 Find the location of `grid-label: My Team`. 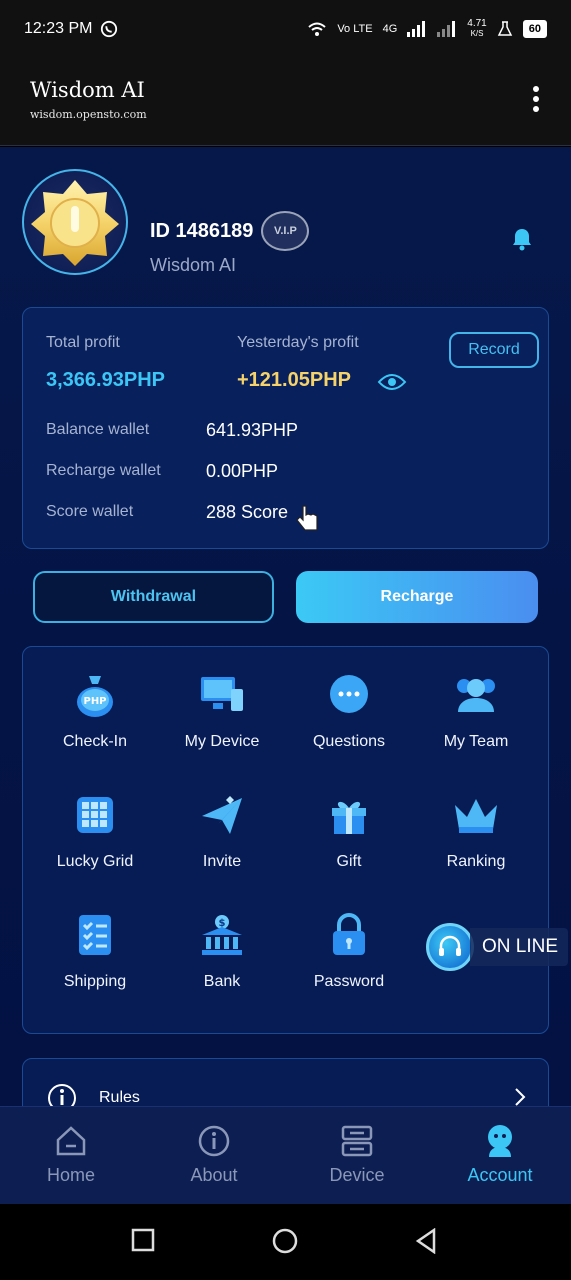

grid-label: My Team is located at coordinates (476, 741).